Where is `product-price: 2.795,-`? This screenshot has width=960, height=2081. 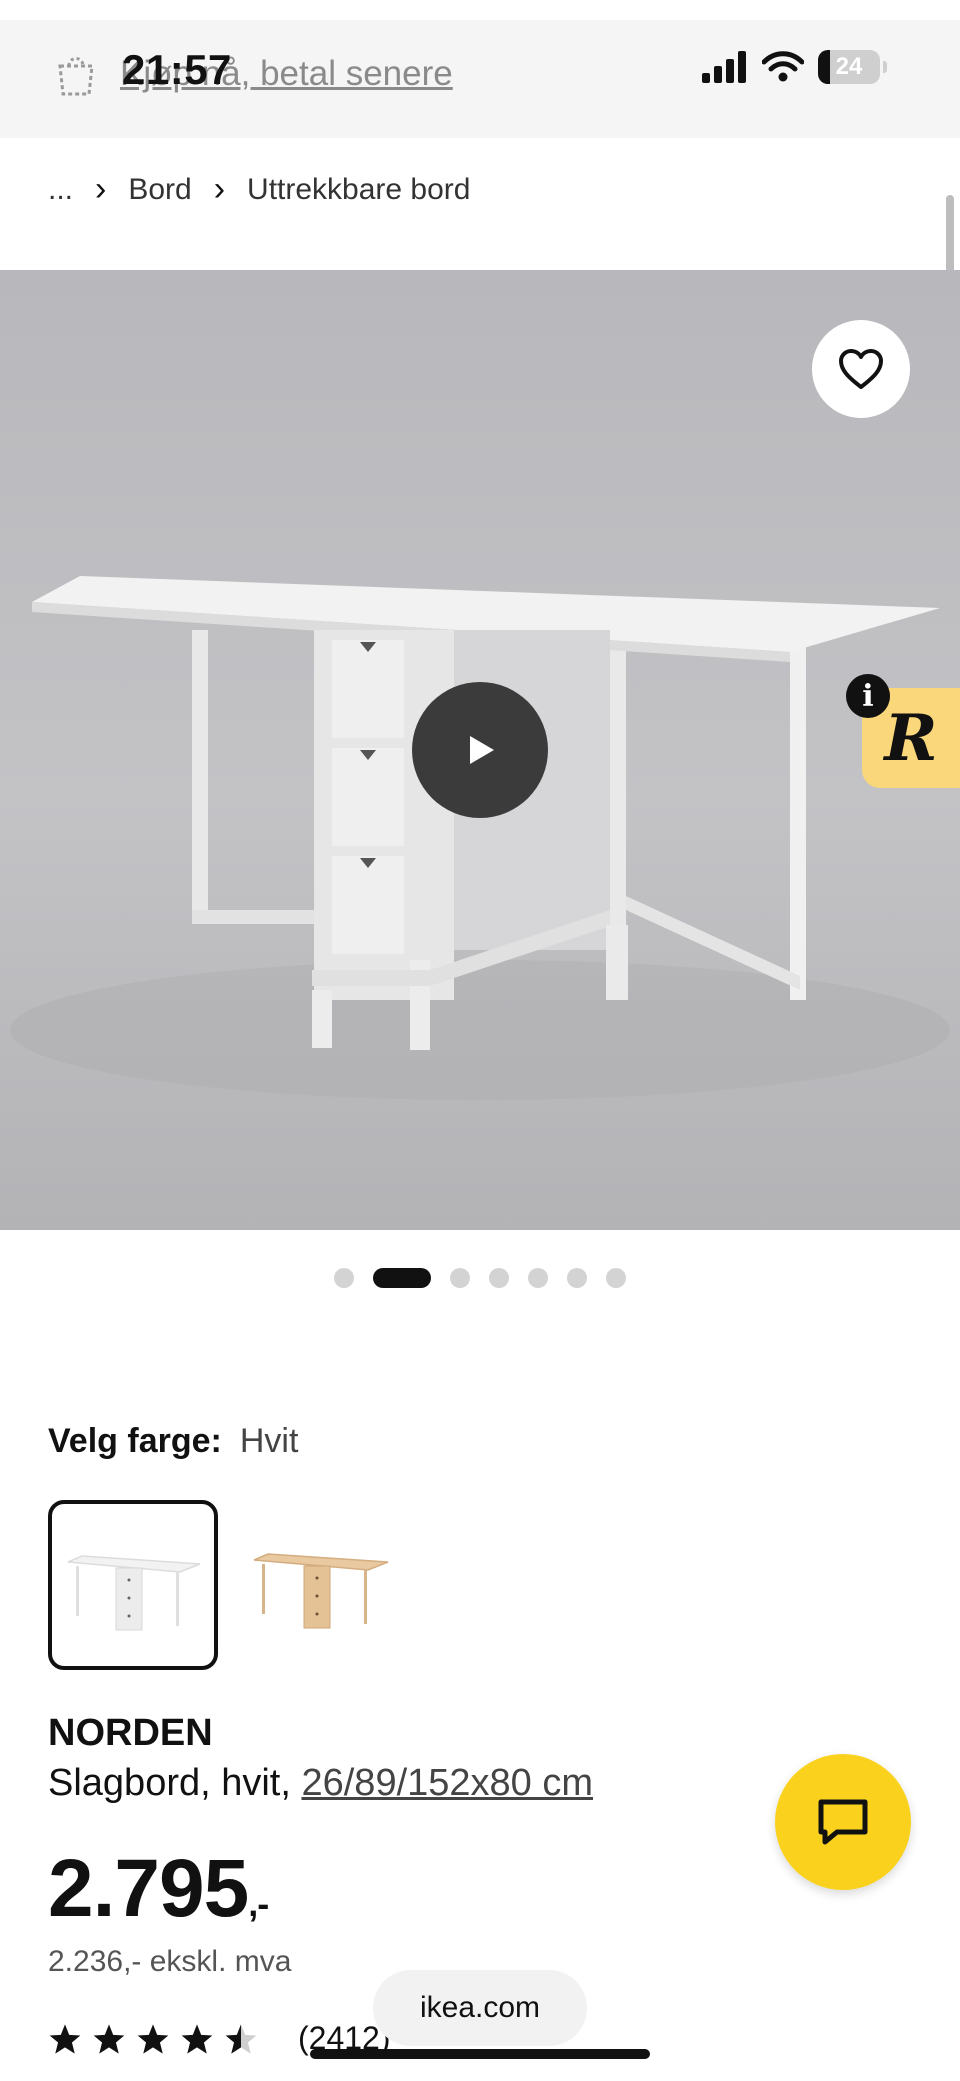 product-price: 2.795,- is located at coordinates (158, 1889).